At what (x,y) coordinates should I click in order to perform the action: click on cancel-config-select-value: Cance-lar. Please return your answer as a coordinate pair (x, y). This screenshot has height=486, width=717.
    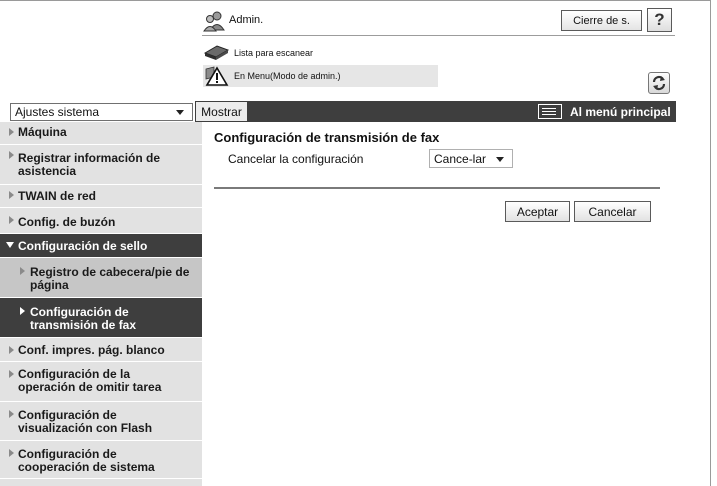
    Looking at the image, I should click on (460, 158).